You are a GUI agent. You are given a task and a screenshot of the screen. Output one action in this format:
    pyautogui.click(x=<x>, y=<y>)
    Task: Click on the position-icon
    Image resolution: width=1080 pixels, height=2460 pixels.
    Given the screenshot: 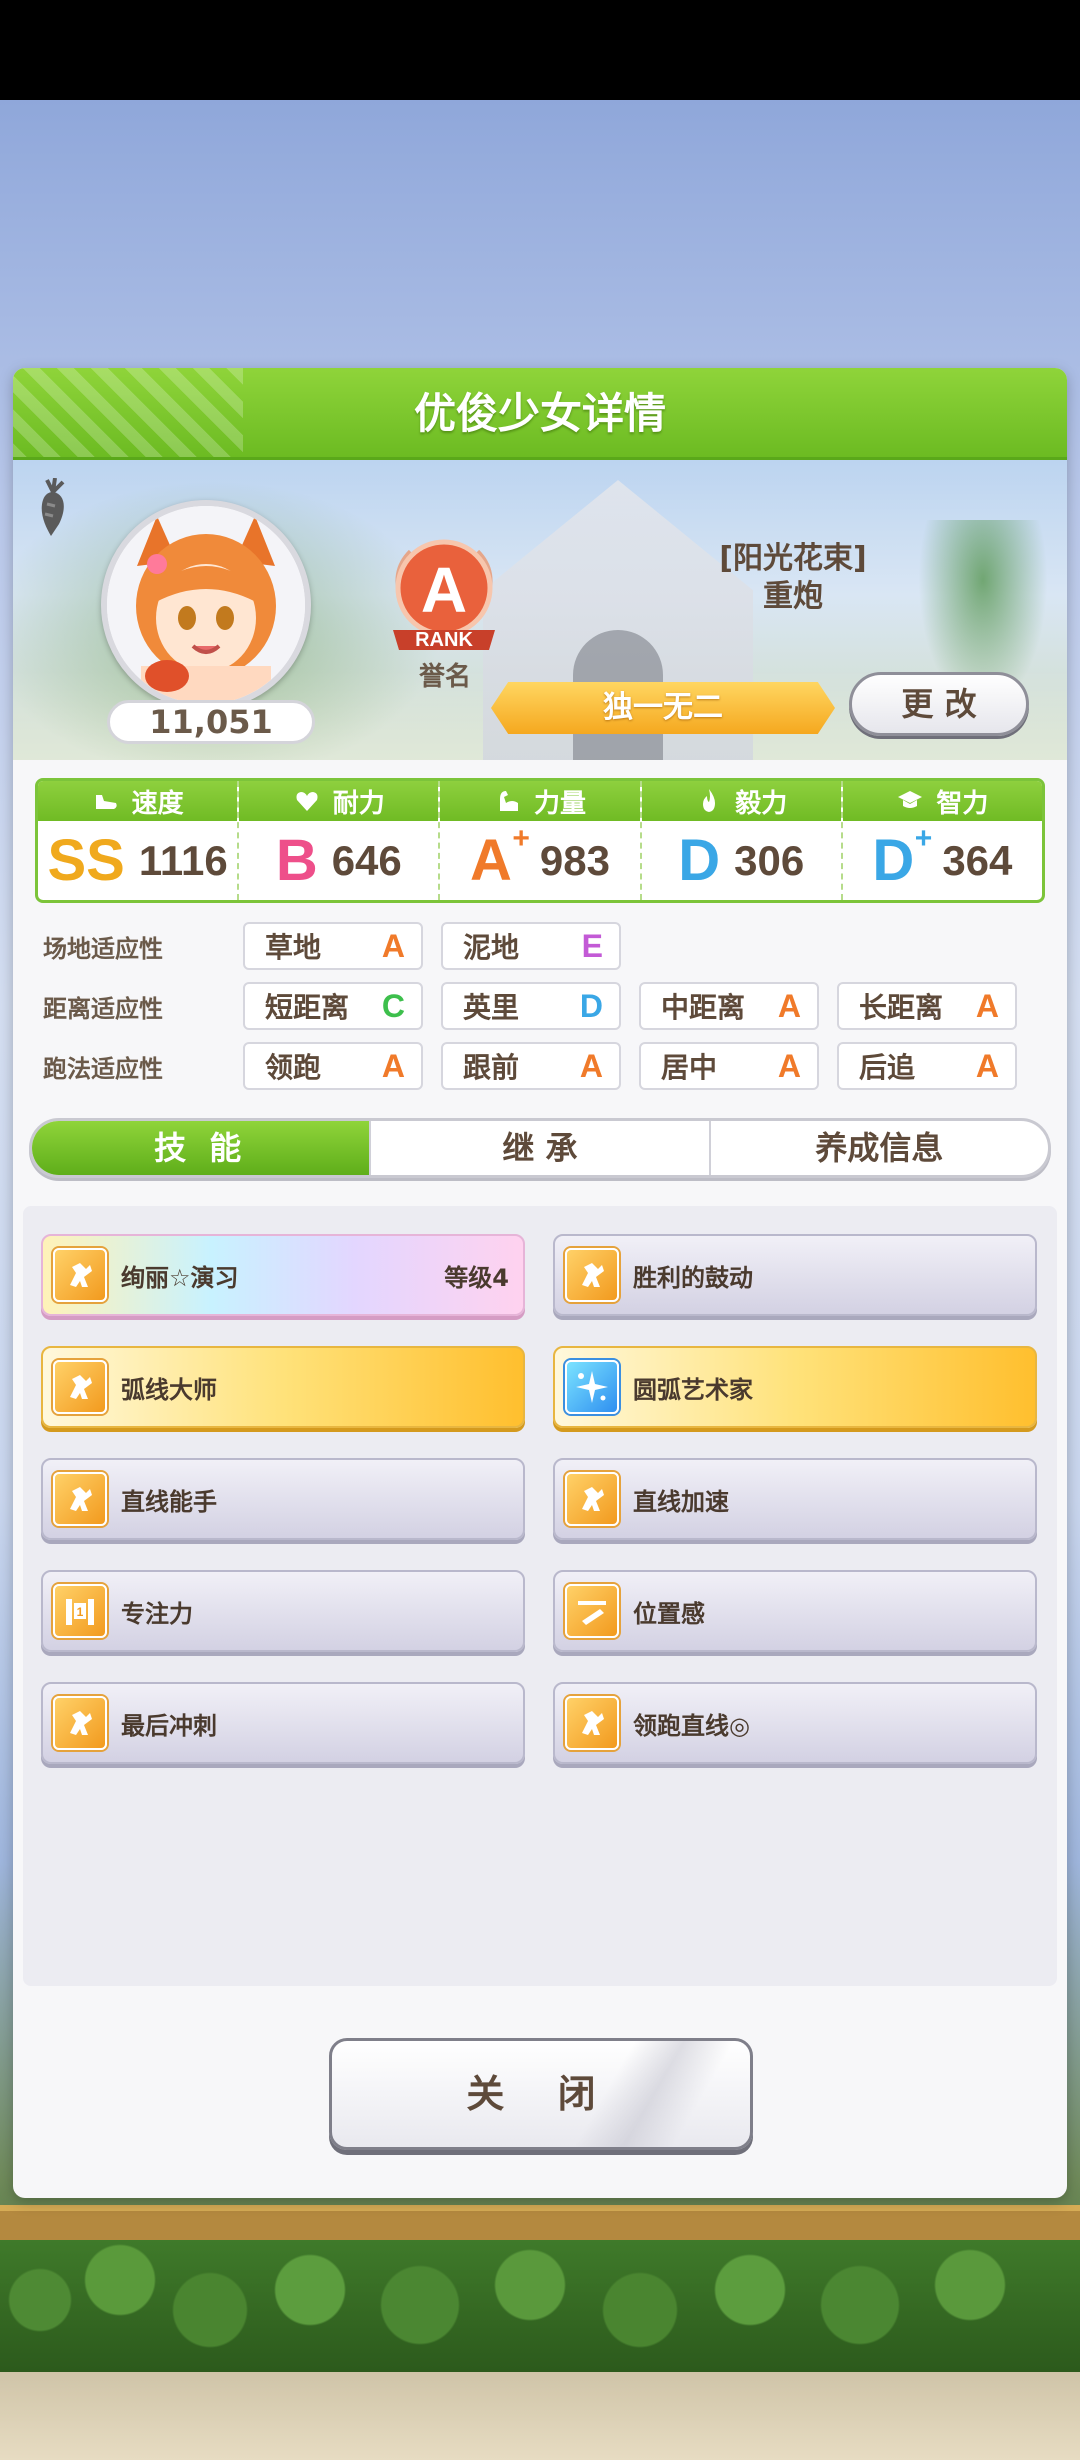 What is the action you would take?
    pyautogui.click(x=592, y=1611)
    